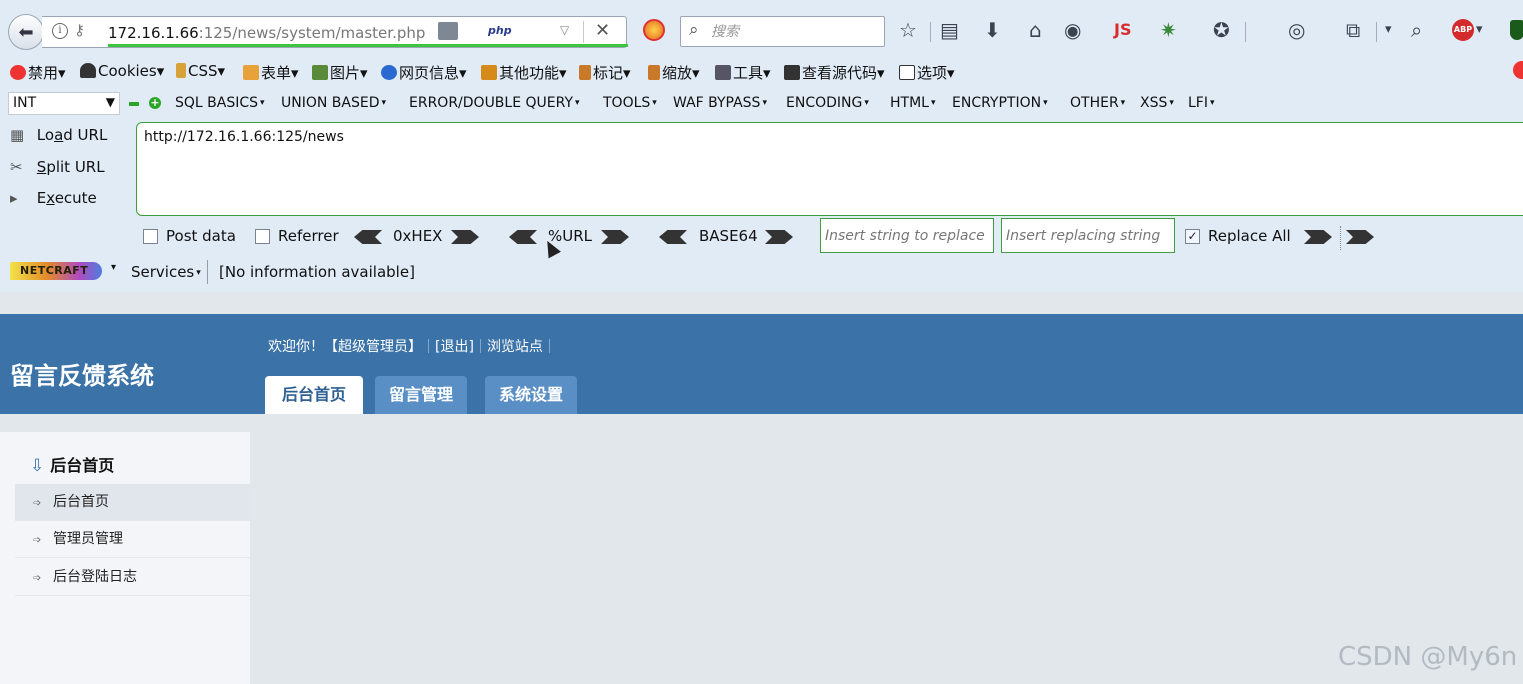 The width and height of the screenshot is (1523, 684). I want to click on post-data-checkbox, so click(150, 236).